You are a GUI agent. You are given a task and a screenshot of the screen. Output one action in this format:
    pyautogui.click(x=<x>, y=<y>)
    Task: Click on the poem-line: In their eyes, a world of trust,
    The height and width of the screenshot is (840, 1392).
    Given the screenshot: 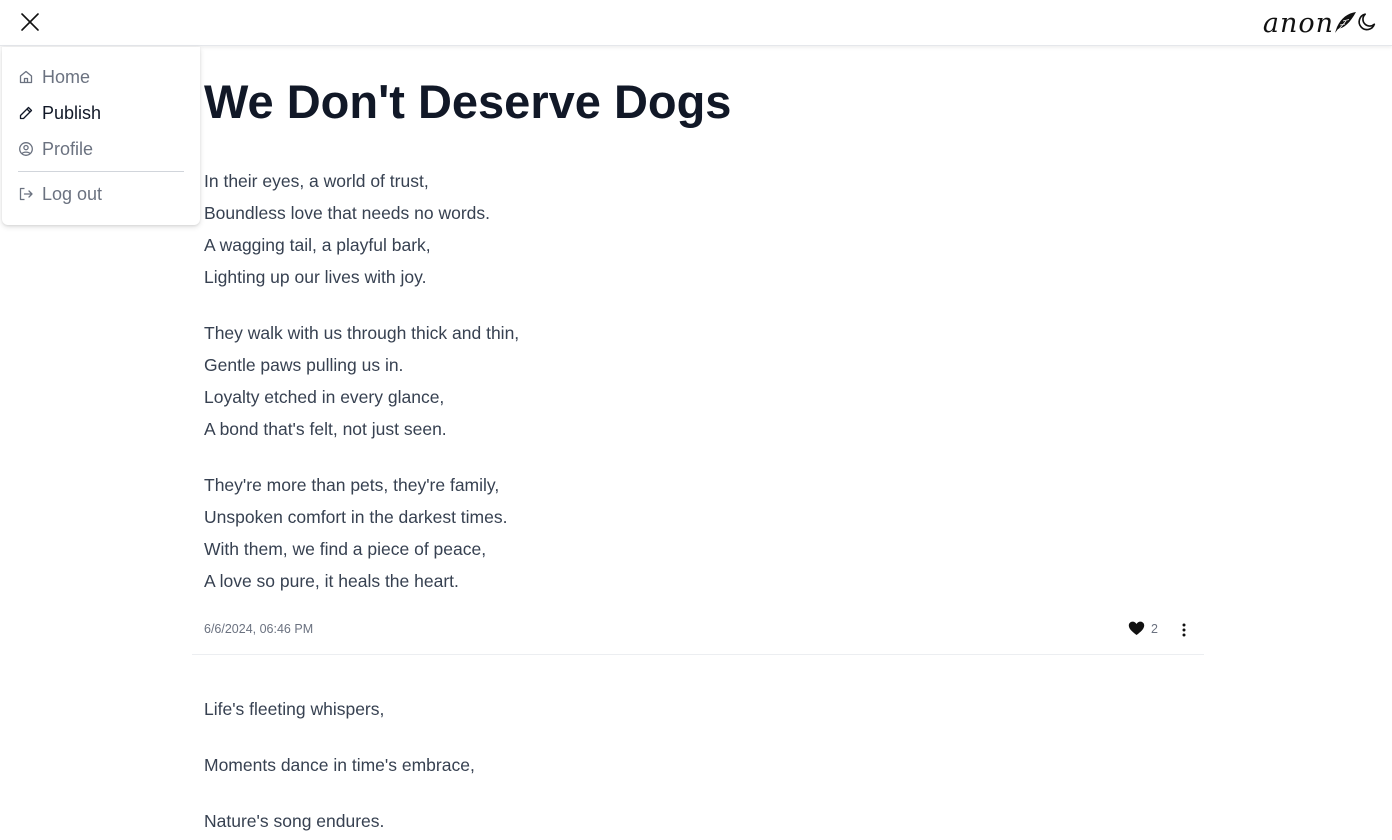 What is the action you would take?
    pyautogui.click(x=316, y=181)
    